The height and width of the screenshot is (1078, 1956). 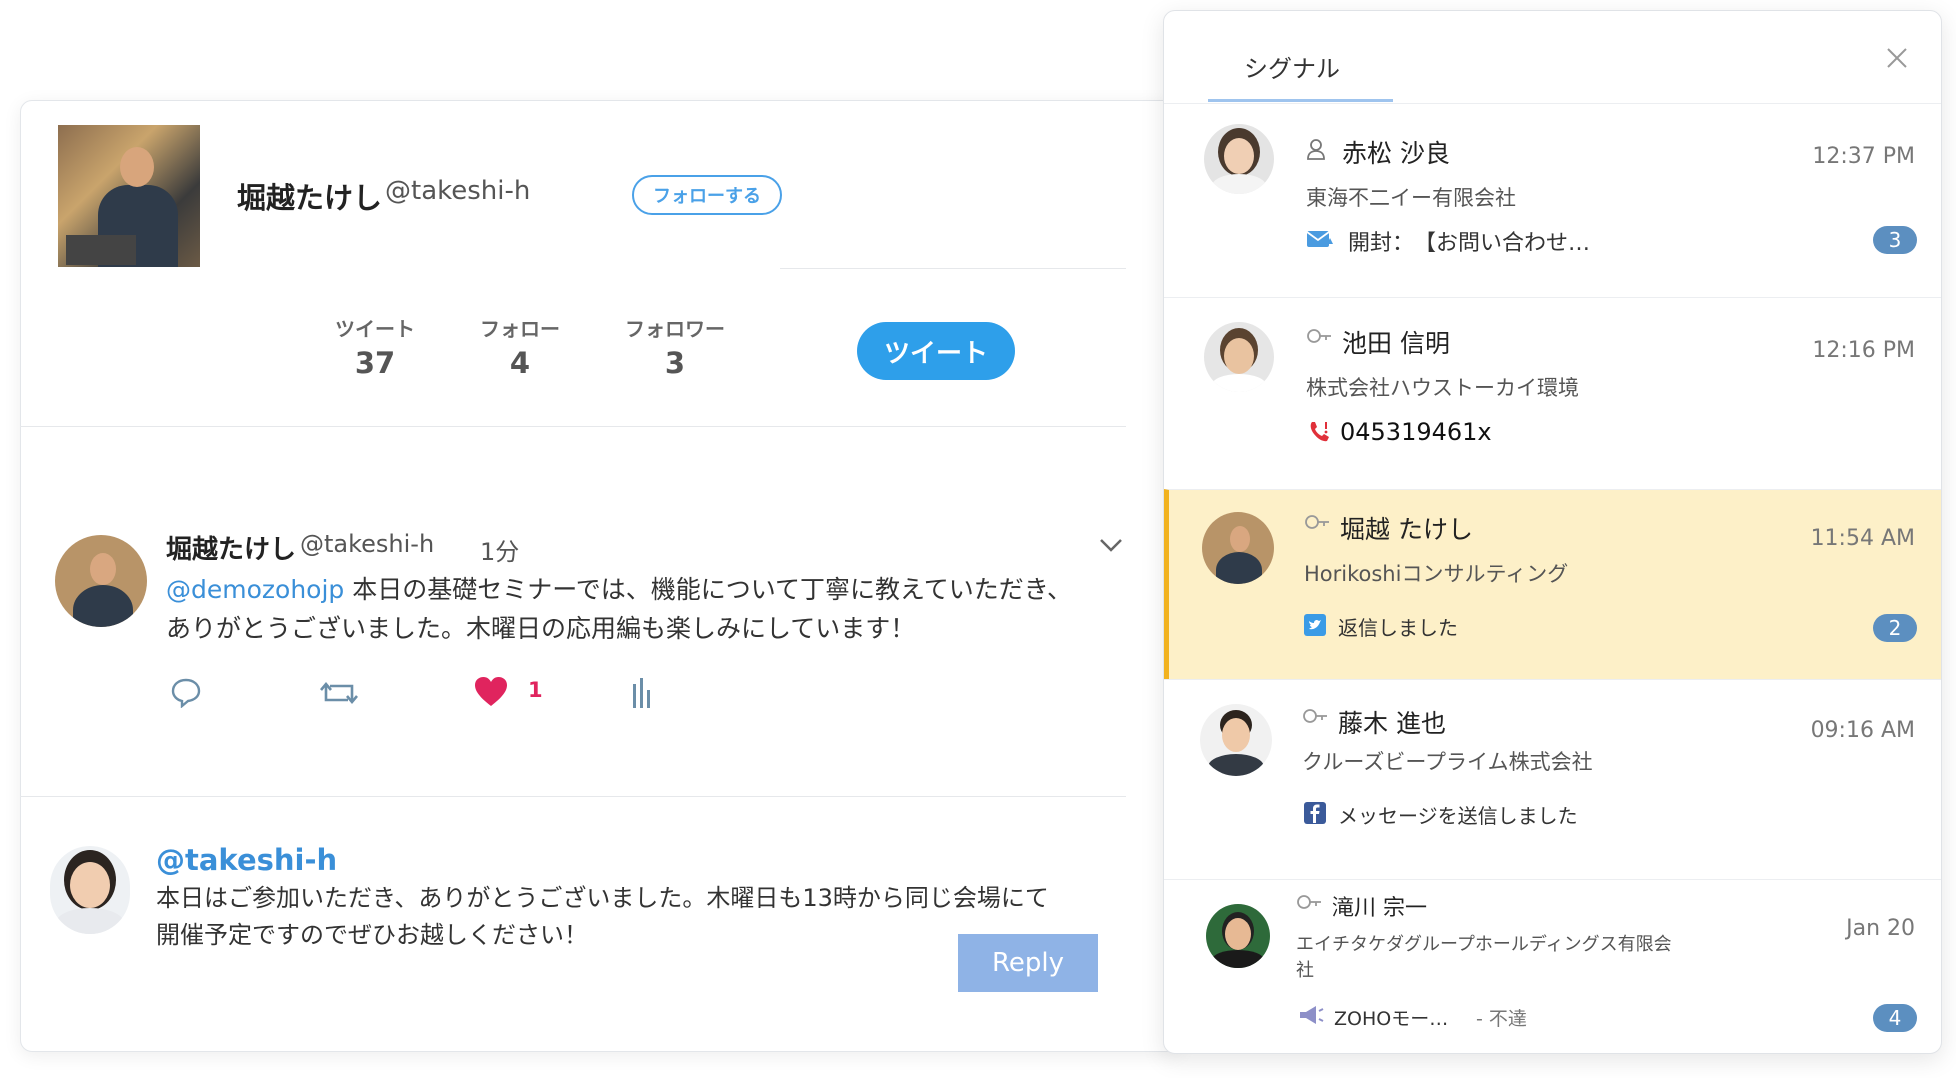 I want to click on reply-handle: @takeshi-h, so click(x=246, y=860).